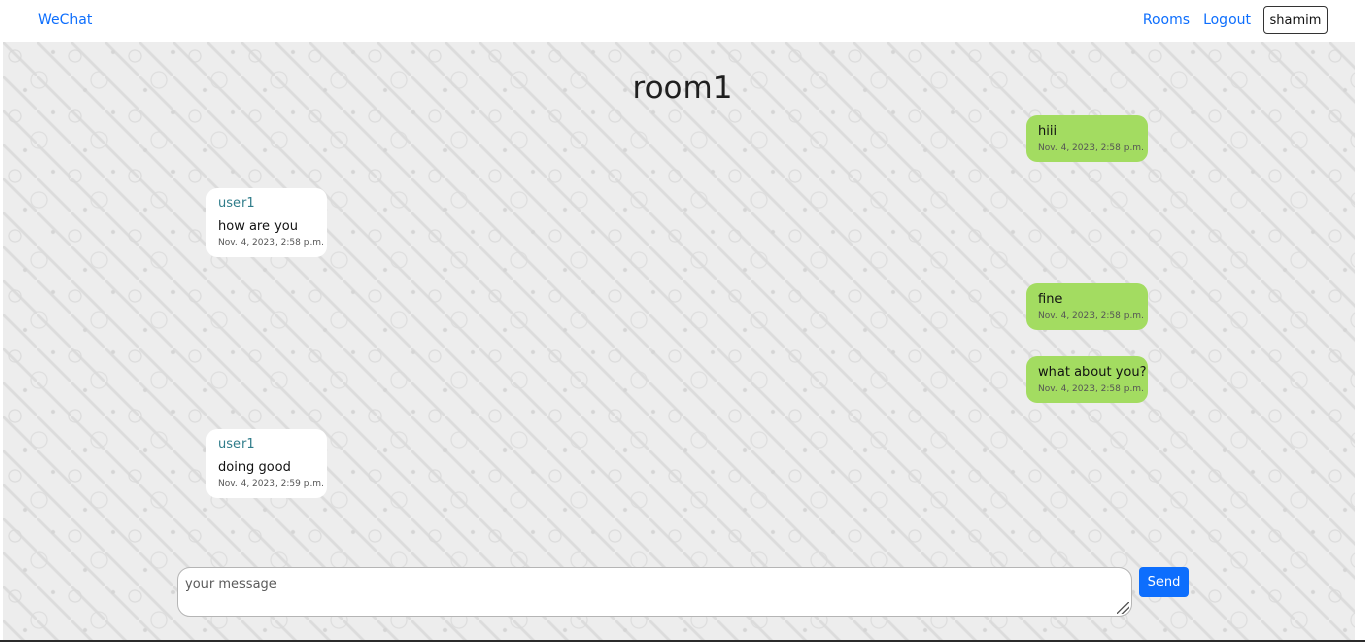  I want to click on message-input, so click(654, 592).